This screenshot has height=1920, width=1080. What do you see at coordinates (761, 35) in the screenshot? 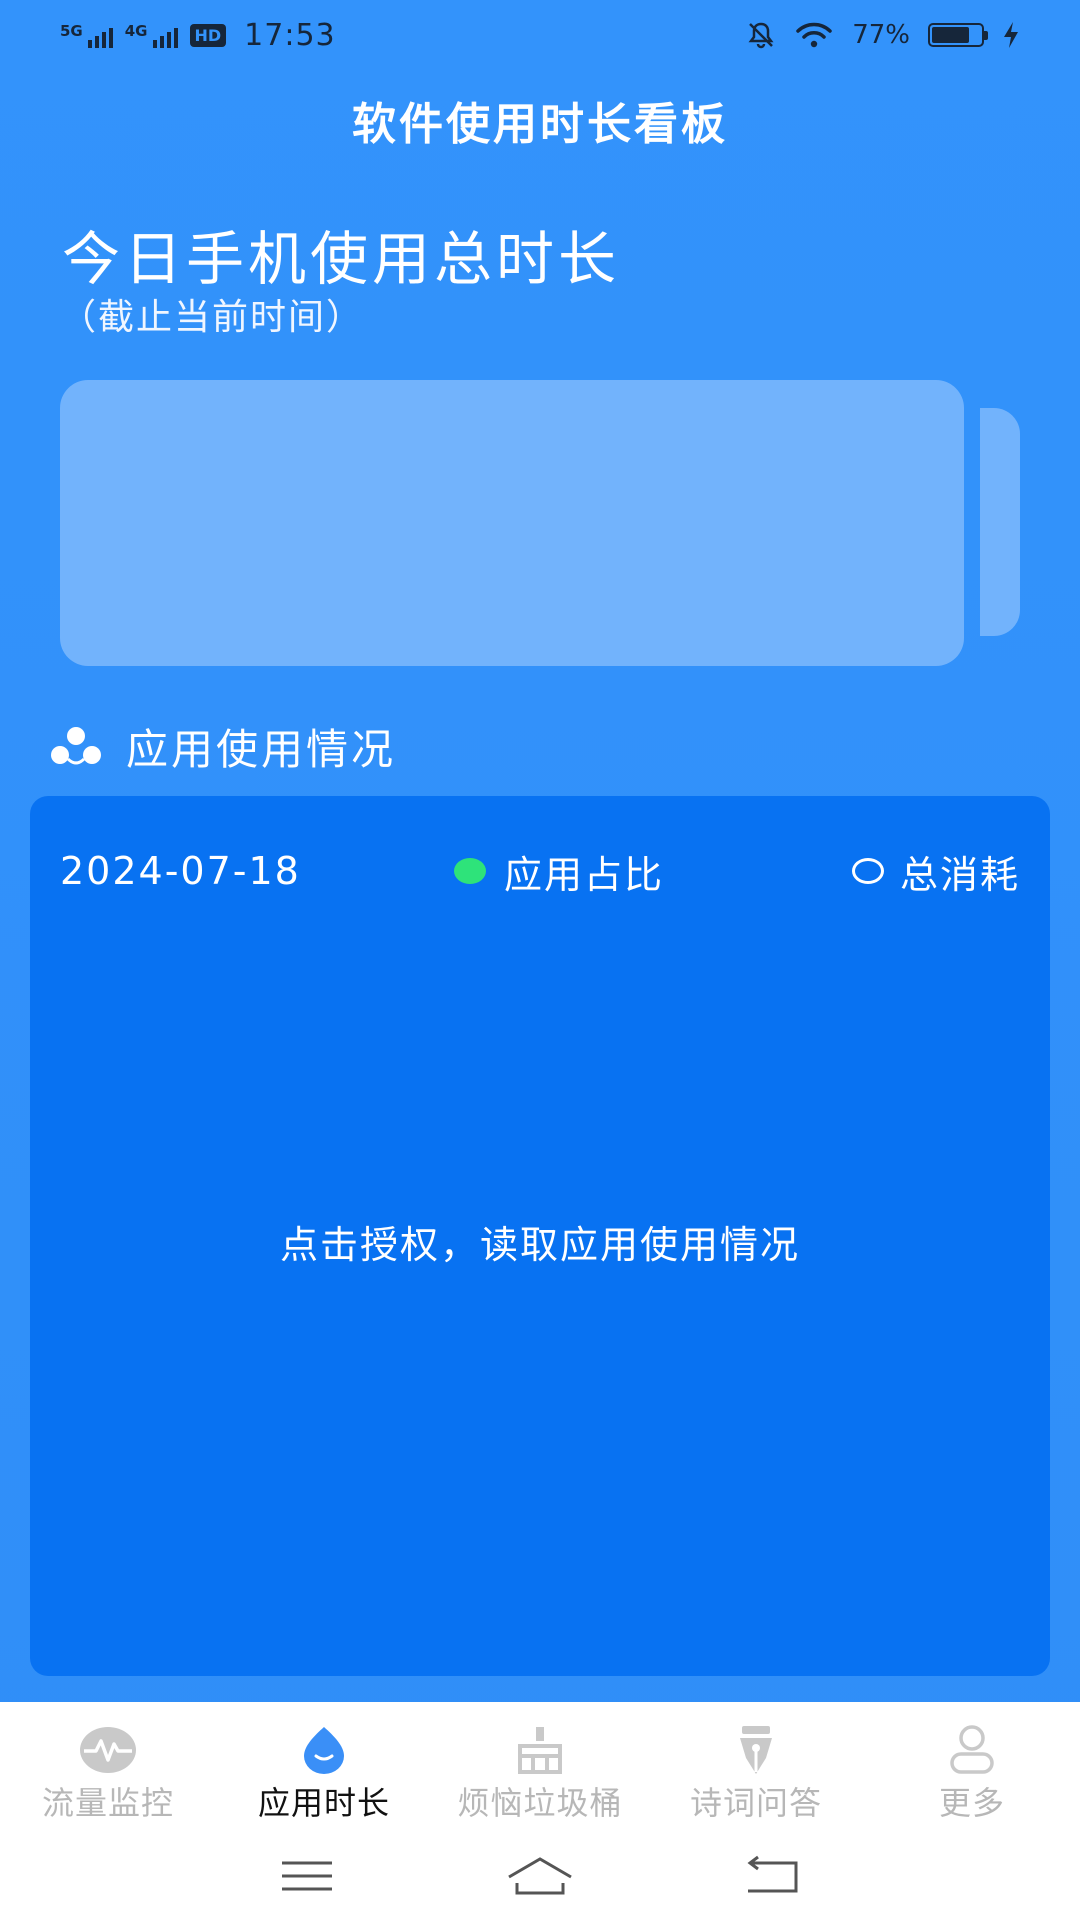
I see `mute-bell-icon` at bounding box center [761, 35].